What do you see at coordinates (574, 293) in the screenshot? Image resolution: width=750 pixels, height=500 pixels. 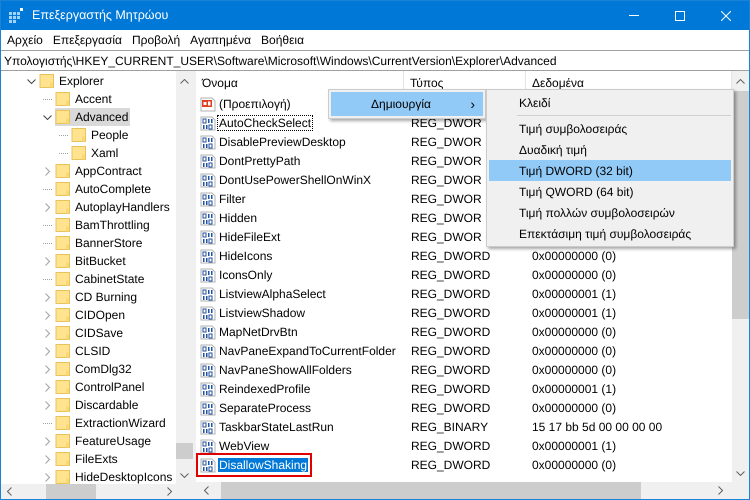 I see `value-data: 0x00000001 (1)` at bounding box center [574, 293].